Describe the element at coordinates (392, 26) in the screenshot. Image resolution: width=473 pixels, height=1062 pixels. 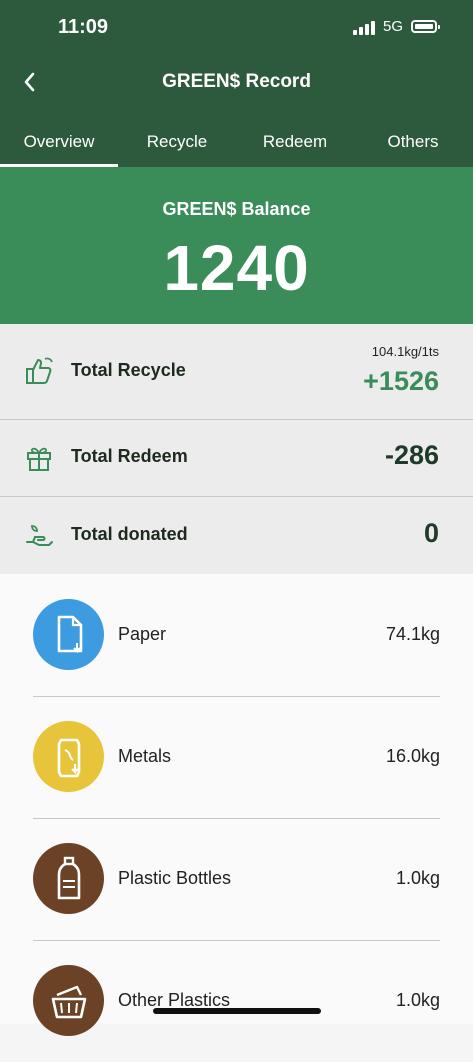
I see `network-label: 5G` at that location.